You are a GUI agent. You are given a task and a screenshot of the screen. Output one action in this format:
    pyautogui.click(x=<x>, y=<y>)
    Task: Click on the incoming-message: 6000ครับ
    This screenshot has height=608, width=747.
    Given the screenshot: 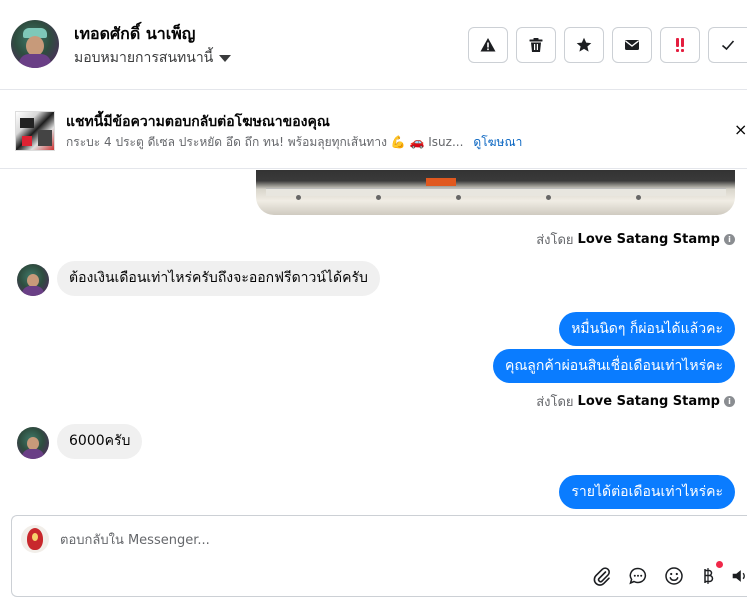 What is the action you would take?
    pyautogui.click(x=100, y=441)
    